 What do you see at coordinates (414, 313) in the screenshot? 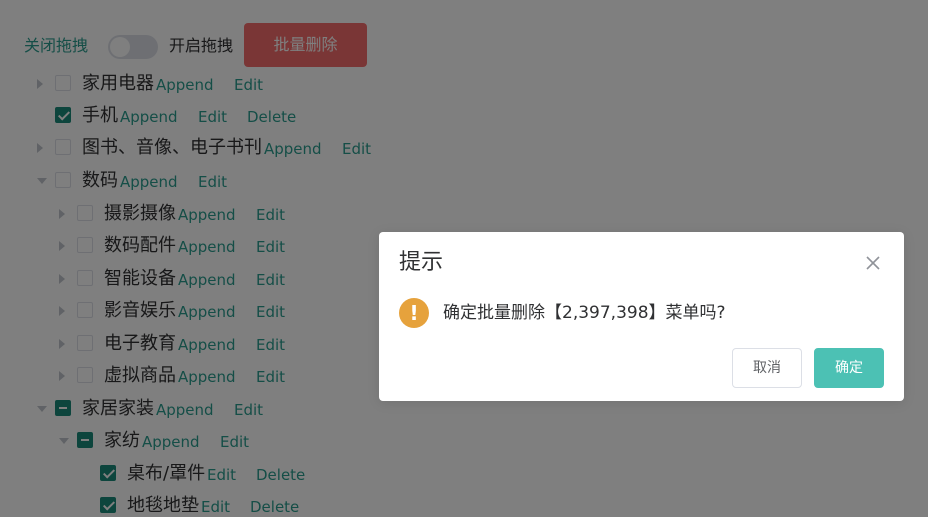
I see `warning-icon: !` at bounding box center [414, 313].